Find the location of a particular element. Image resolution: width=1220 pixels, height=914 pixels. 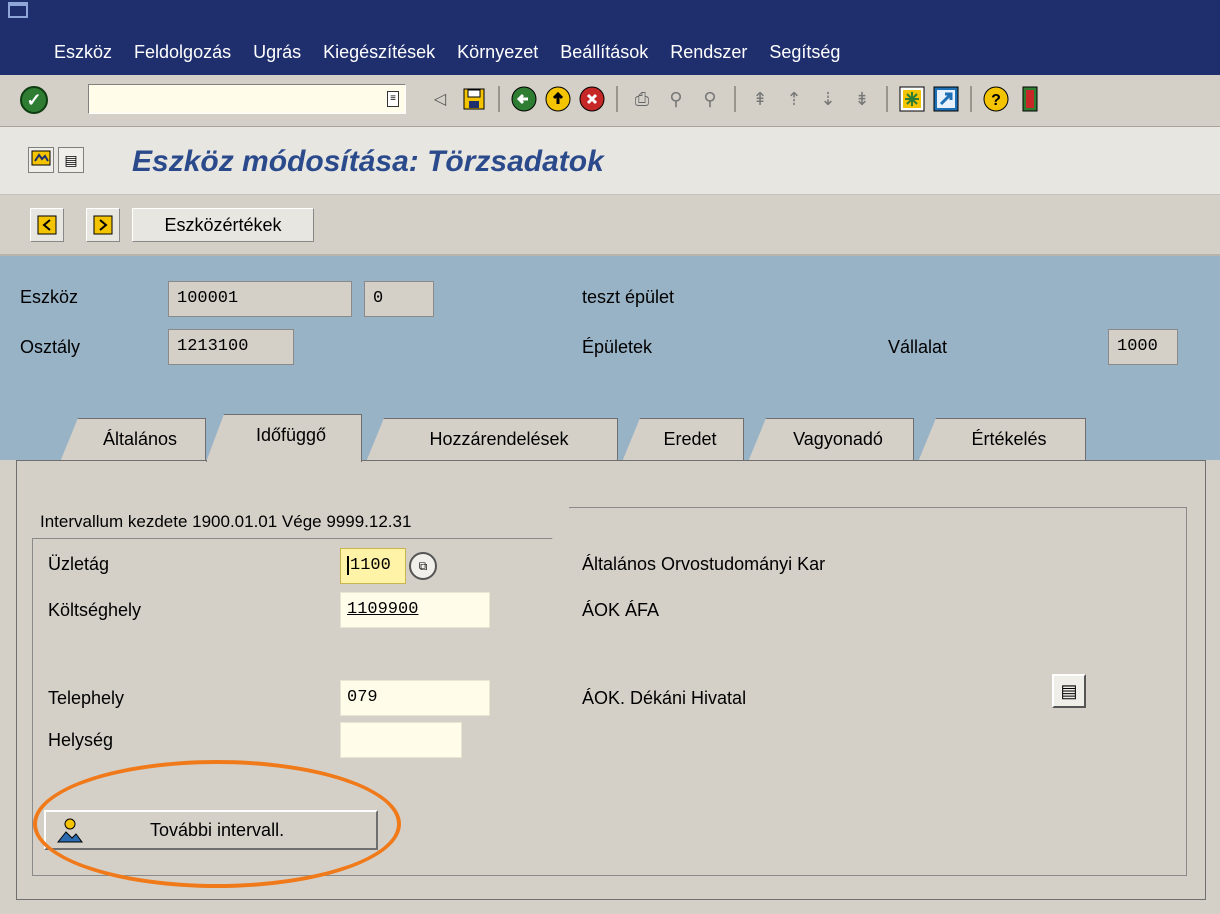

business-area-description: Általános Orvostudományi Kar is located at coordinates (704, 564).